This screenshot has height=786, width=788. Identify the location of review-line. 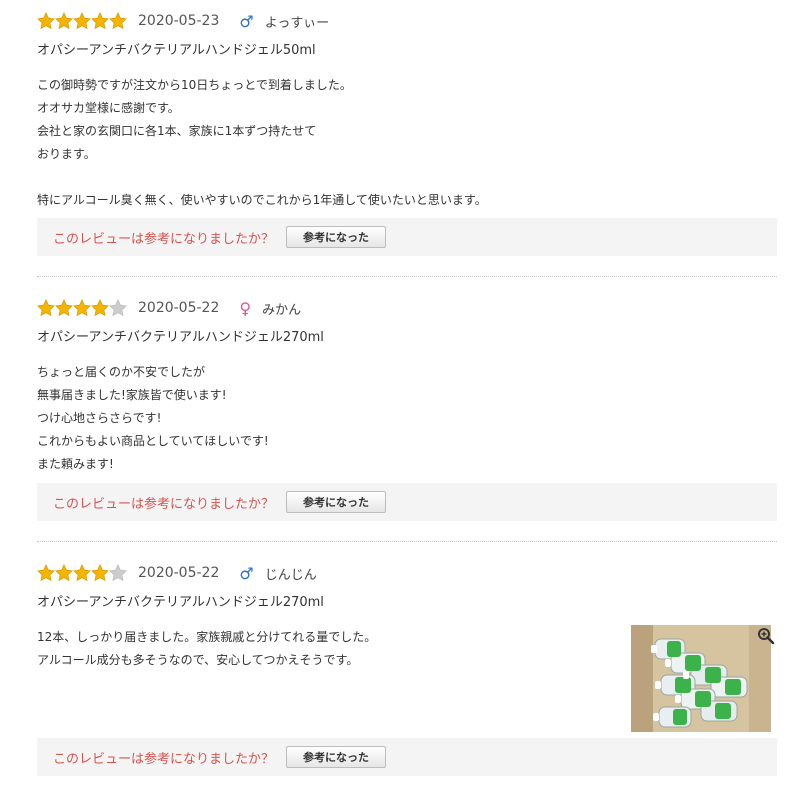
(407, 177).